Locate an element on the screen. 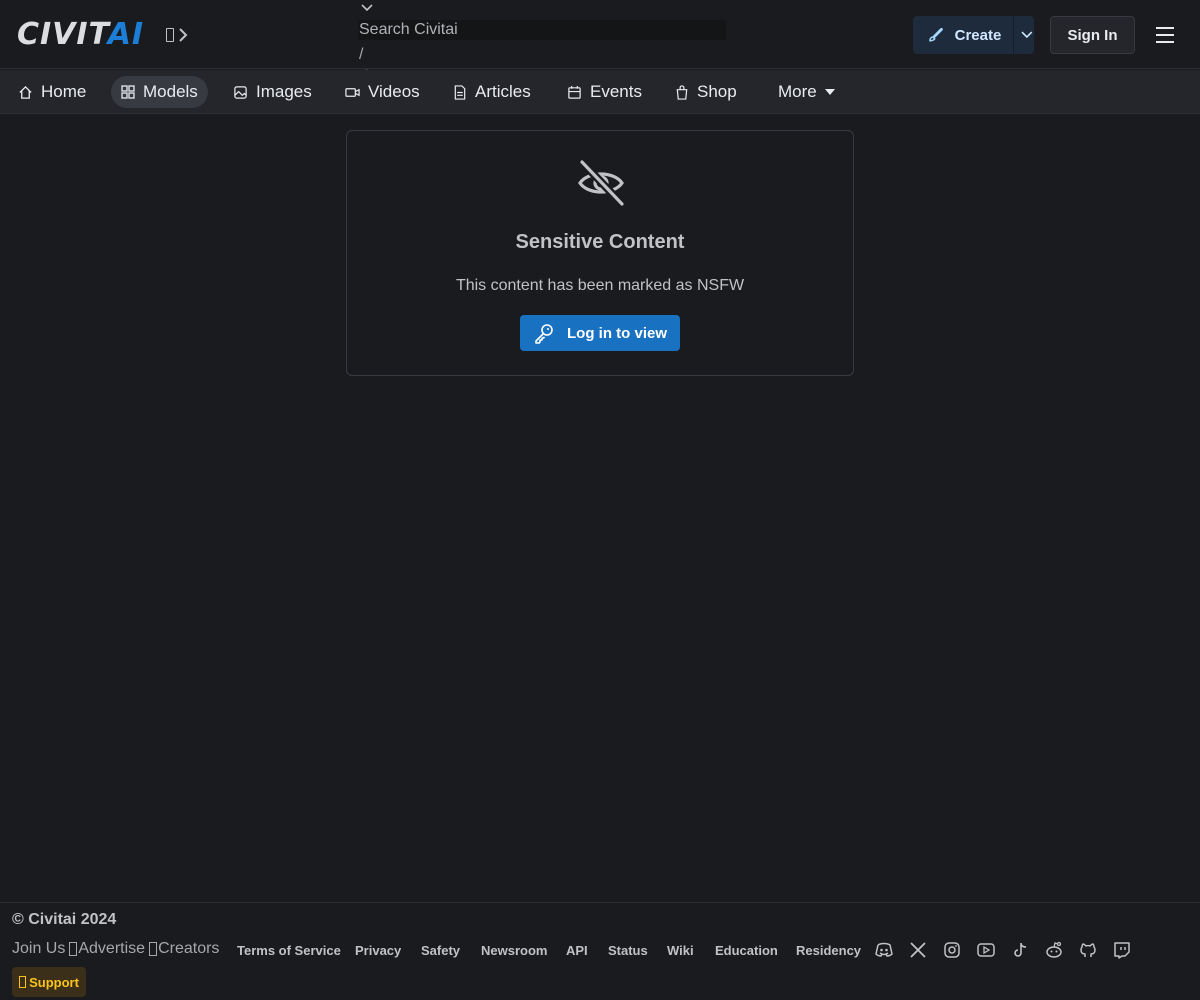 This screenshot has width=1200, height=1000. nav-item-more: More is located at coordinates (806, 92).